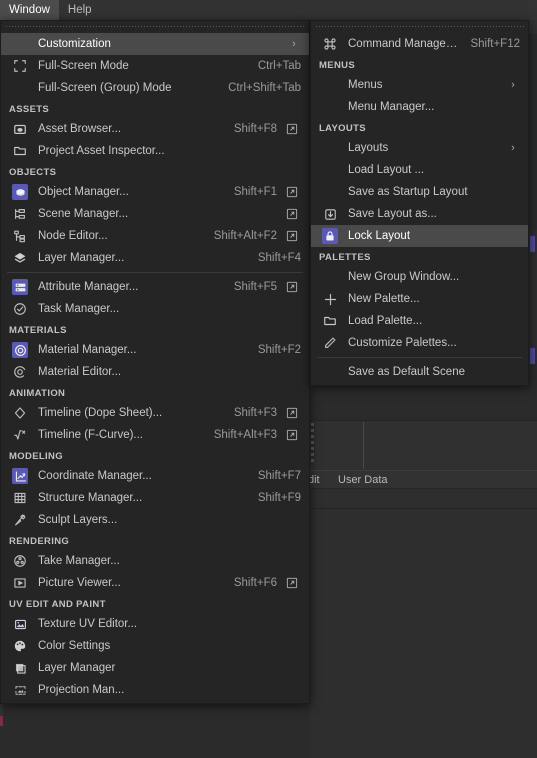 The width and height of the screenshot is (537, 758). What do you see at coordinates (255, 287) in the screenshot?
I see `menu-item-shortcut: Shift+F5` at bounding box center [255, 287].